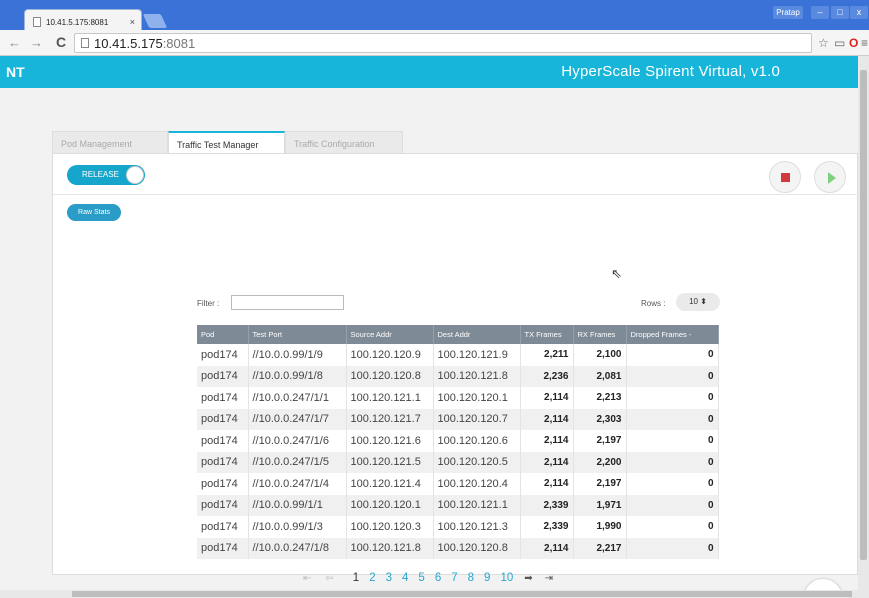  Describe the element at coordinates (77, 22) in the screenshot. I see `browser-tab-title: 10.41.5.175:8081` at that location.